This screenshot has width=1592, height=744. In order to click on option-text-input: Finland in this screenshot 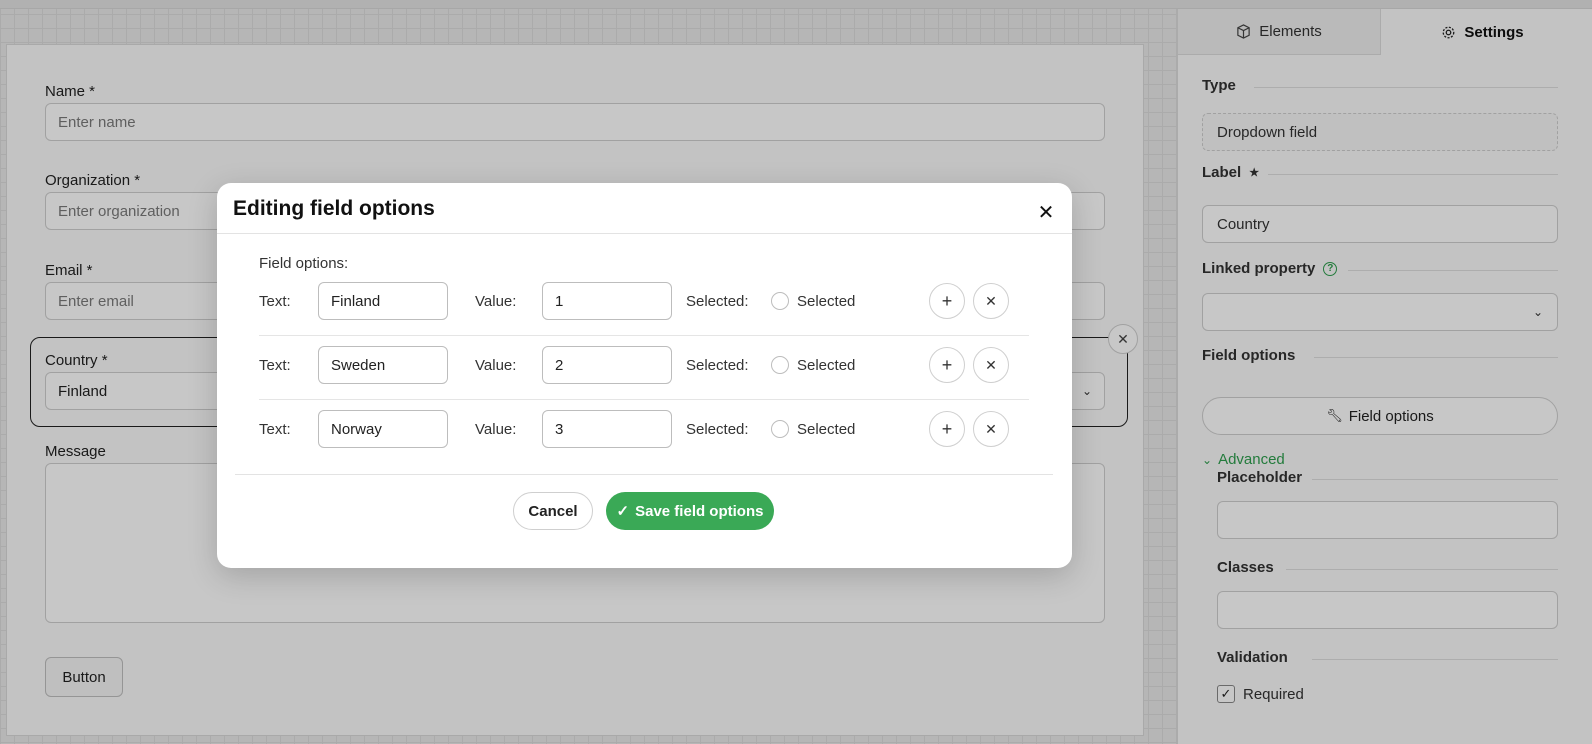, I will do `click(383, 301)`.